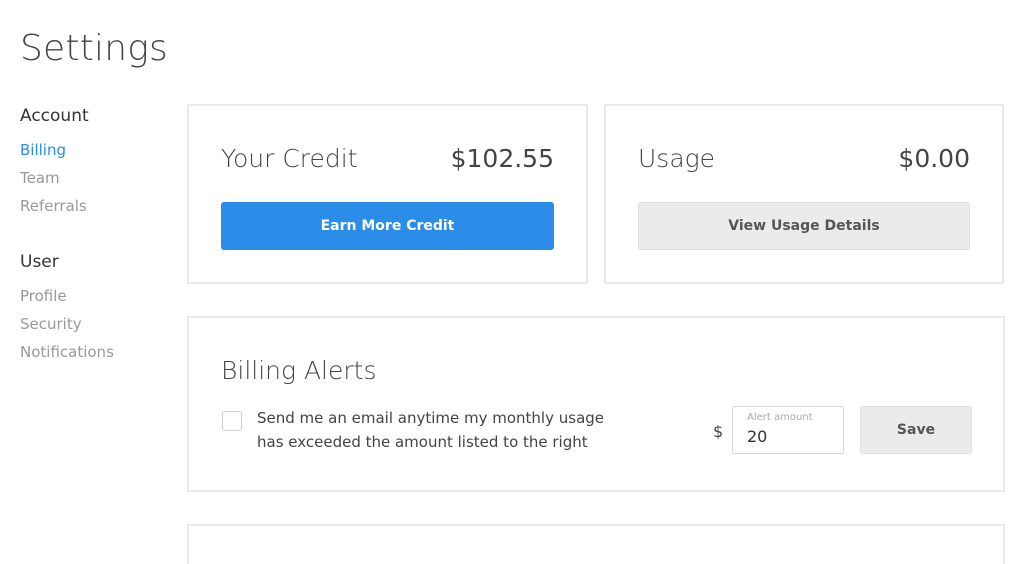 The height and width of the screenshot is (564, 1022). Describe the element at coordinates (387, 226) in the screenshot. I see `earn-more-credit-button: Earn More Credit` at that location.